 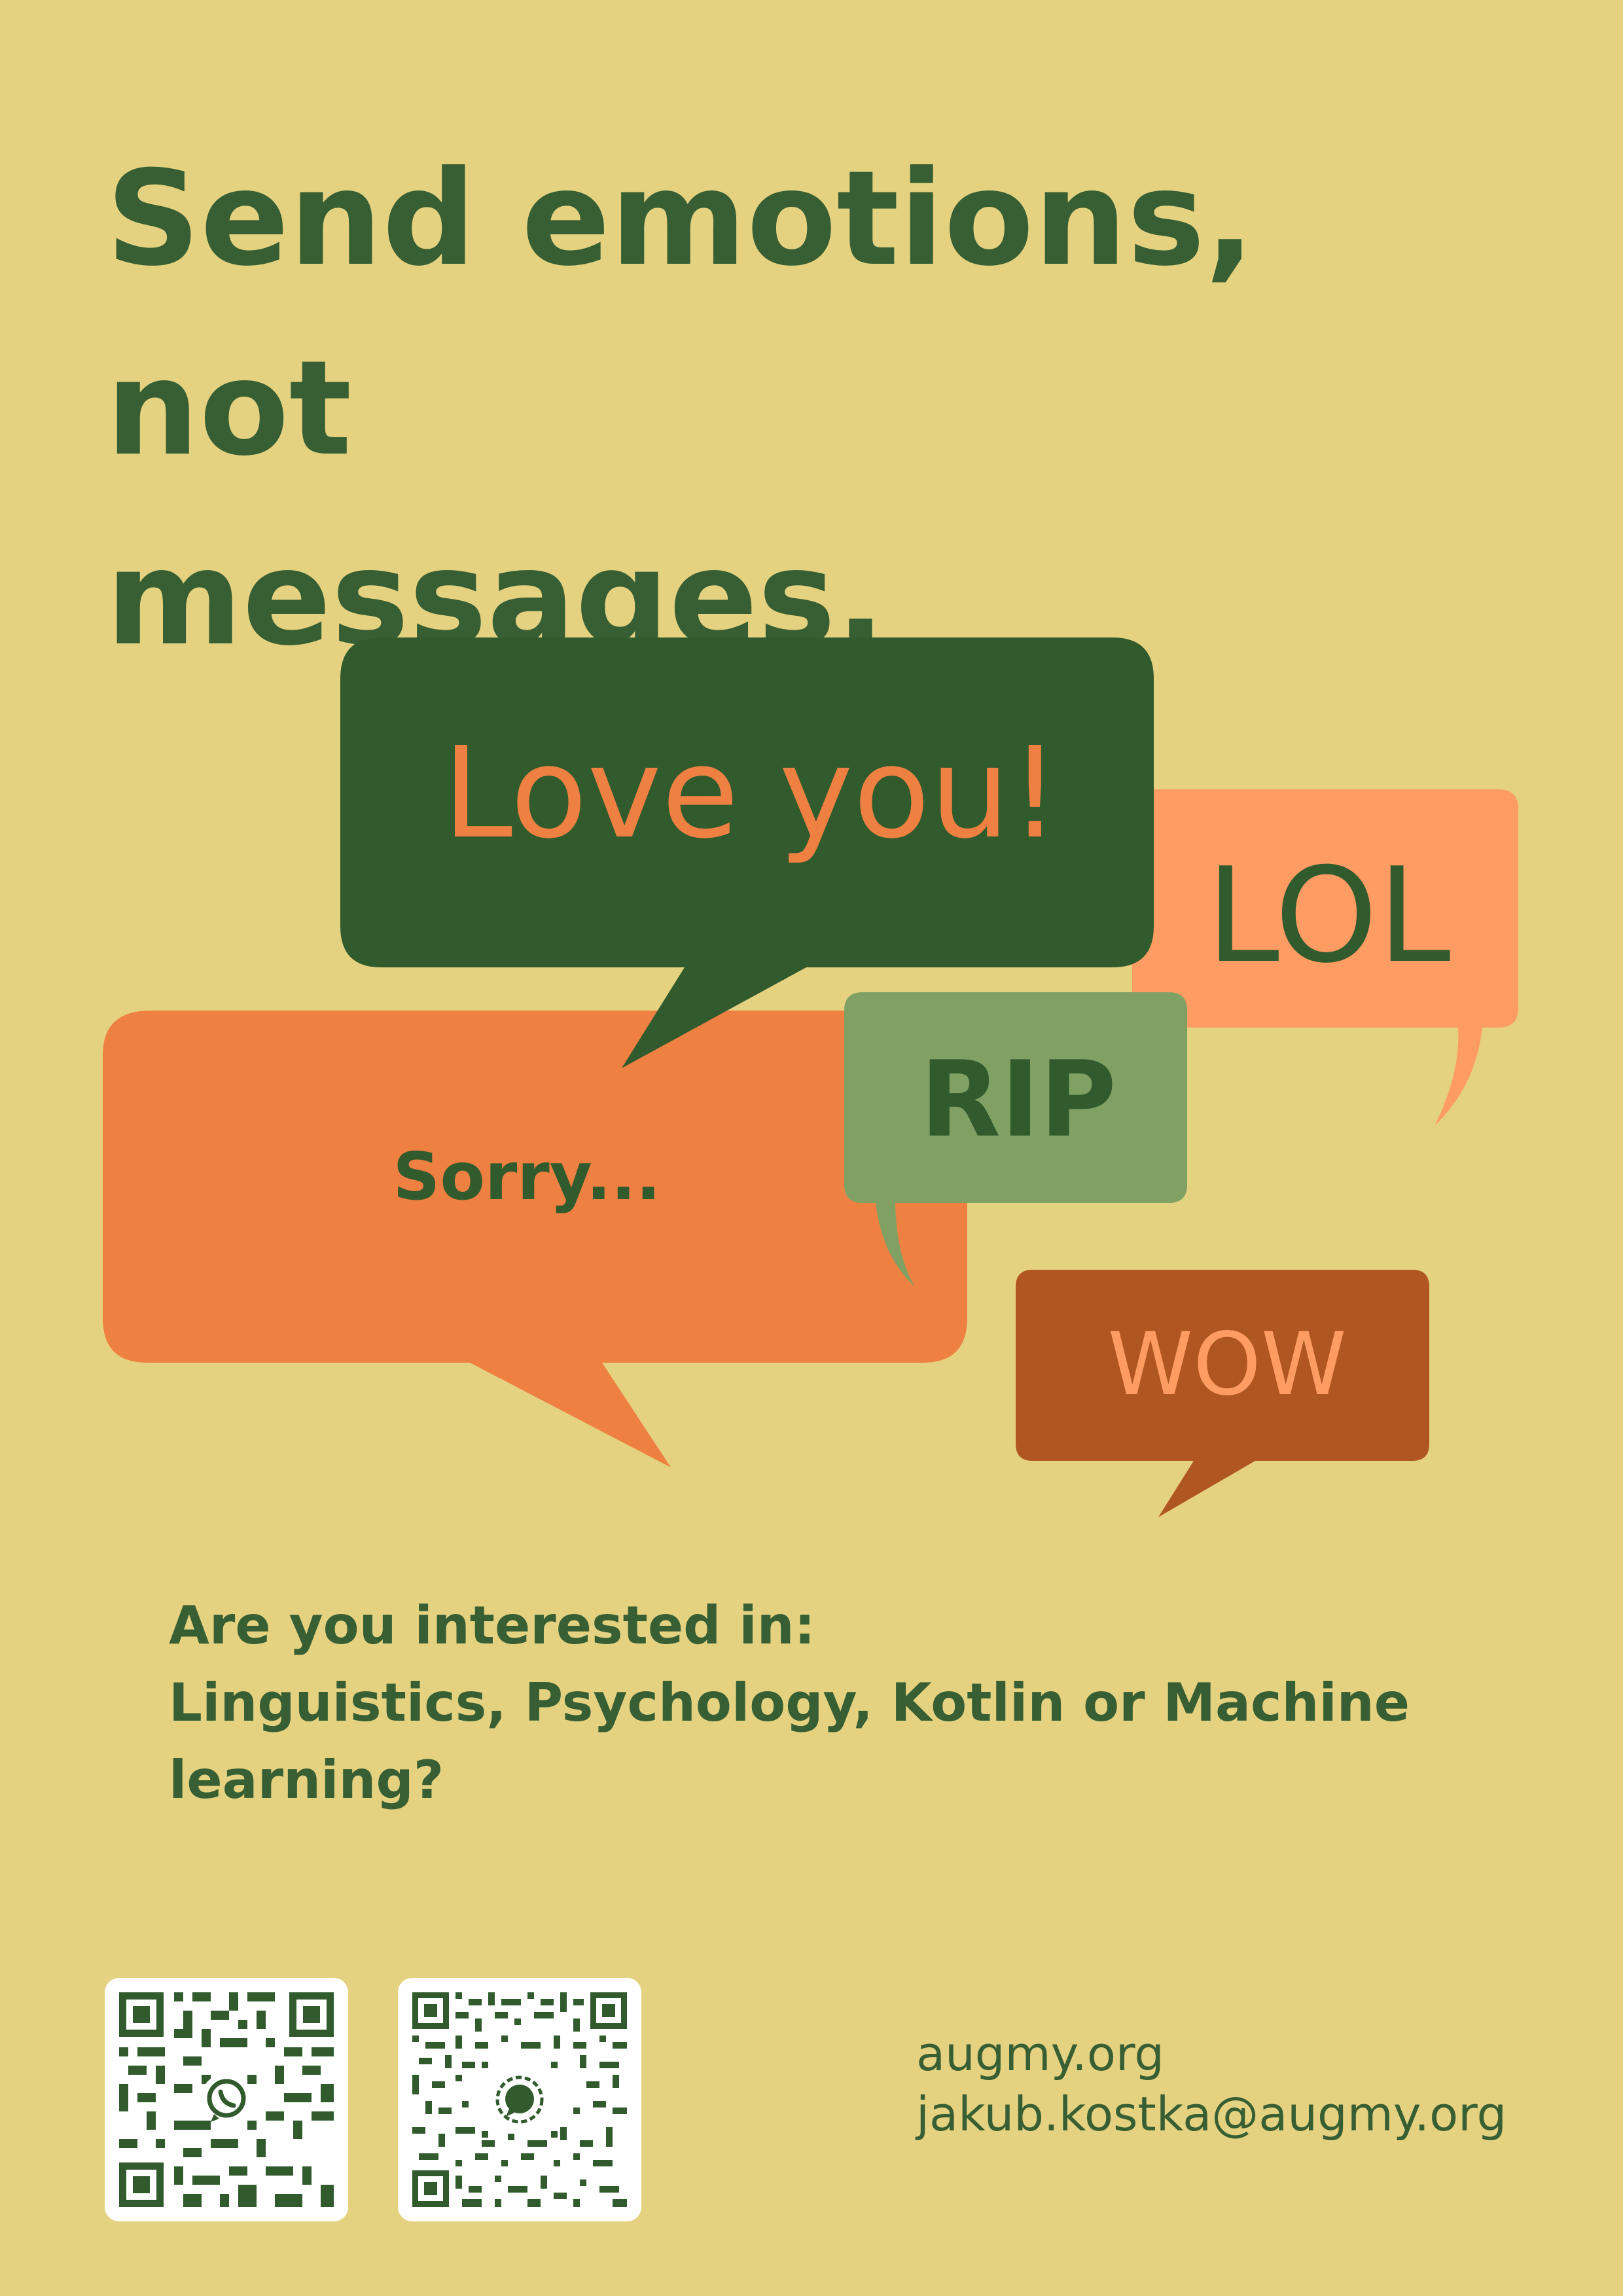 What do you see at coordinates (1227, 1364) in the screenshot?
I see `bubble-wow-text: WOW` at bounding box center [1227, 1364].